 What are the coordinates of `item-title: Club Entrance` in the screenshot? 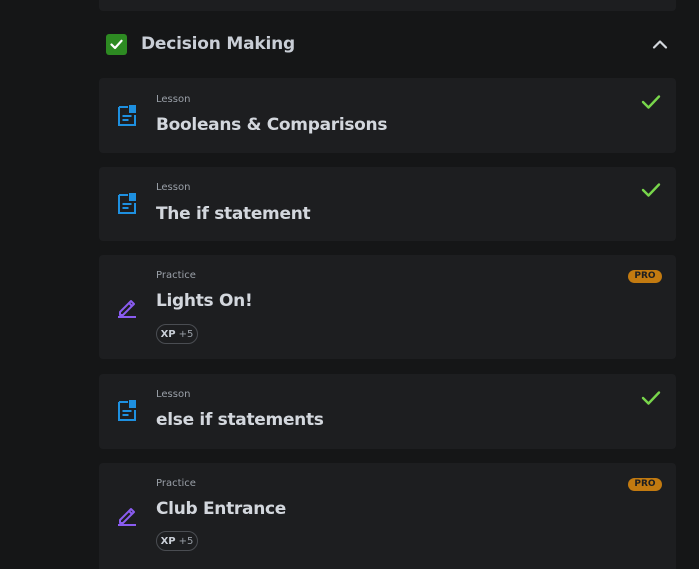 It's located at (221, 509).